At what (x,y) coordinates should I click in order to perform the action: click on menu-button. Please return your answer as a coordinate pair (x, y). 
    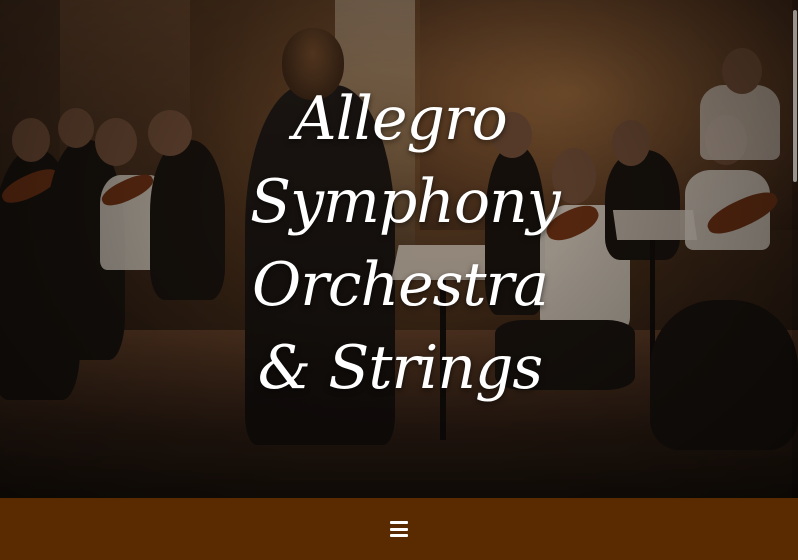
    Looking at the image, I should click on (399, 529).